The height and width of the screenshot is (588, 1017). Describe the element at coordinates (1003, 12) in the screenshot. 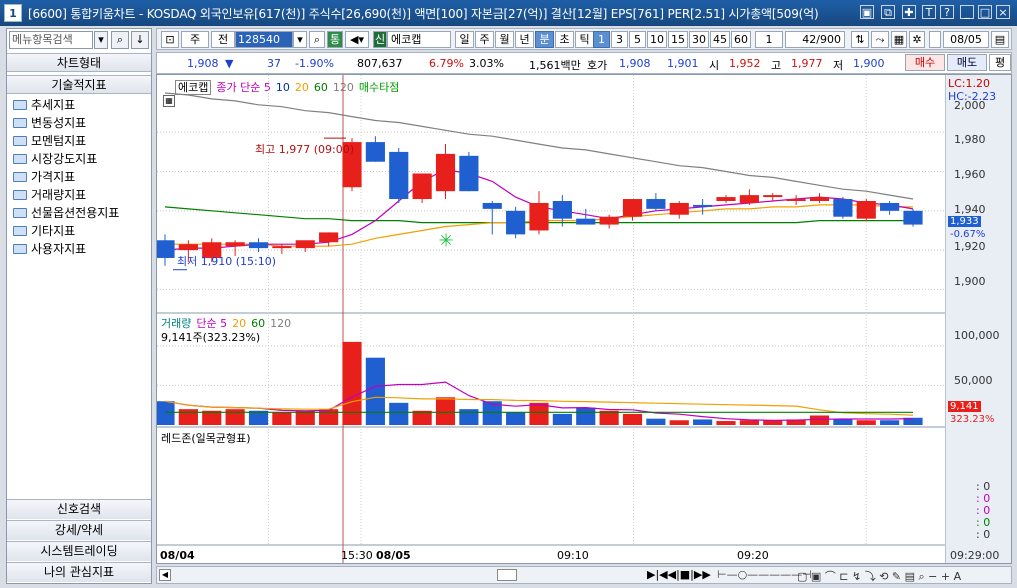

I see `close-icon: ×` at that location.